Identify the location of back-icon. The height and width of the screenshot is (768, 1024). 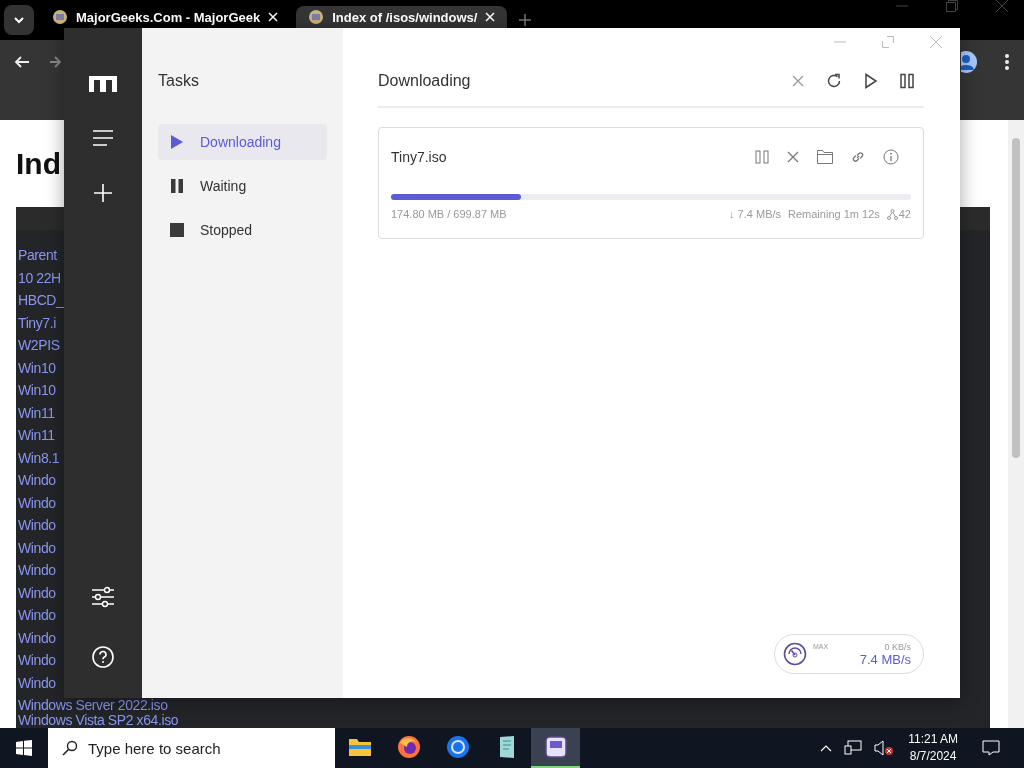
(22, 62).